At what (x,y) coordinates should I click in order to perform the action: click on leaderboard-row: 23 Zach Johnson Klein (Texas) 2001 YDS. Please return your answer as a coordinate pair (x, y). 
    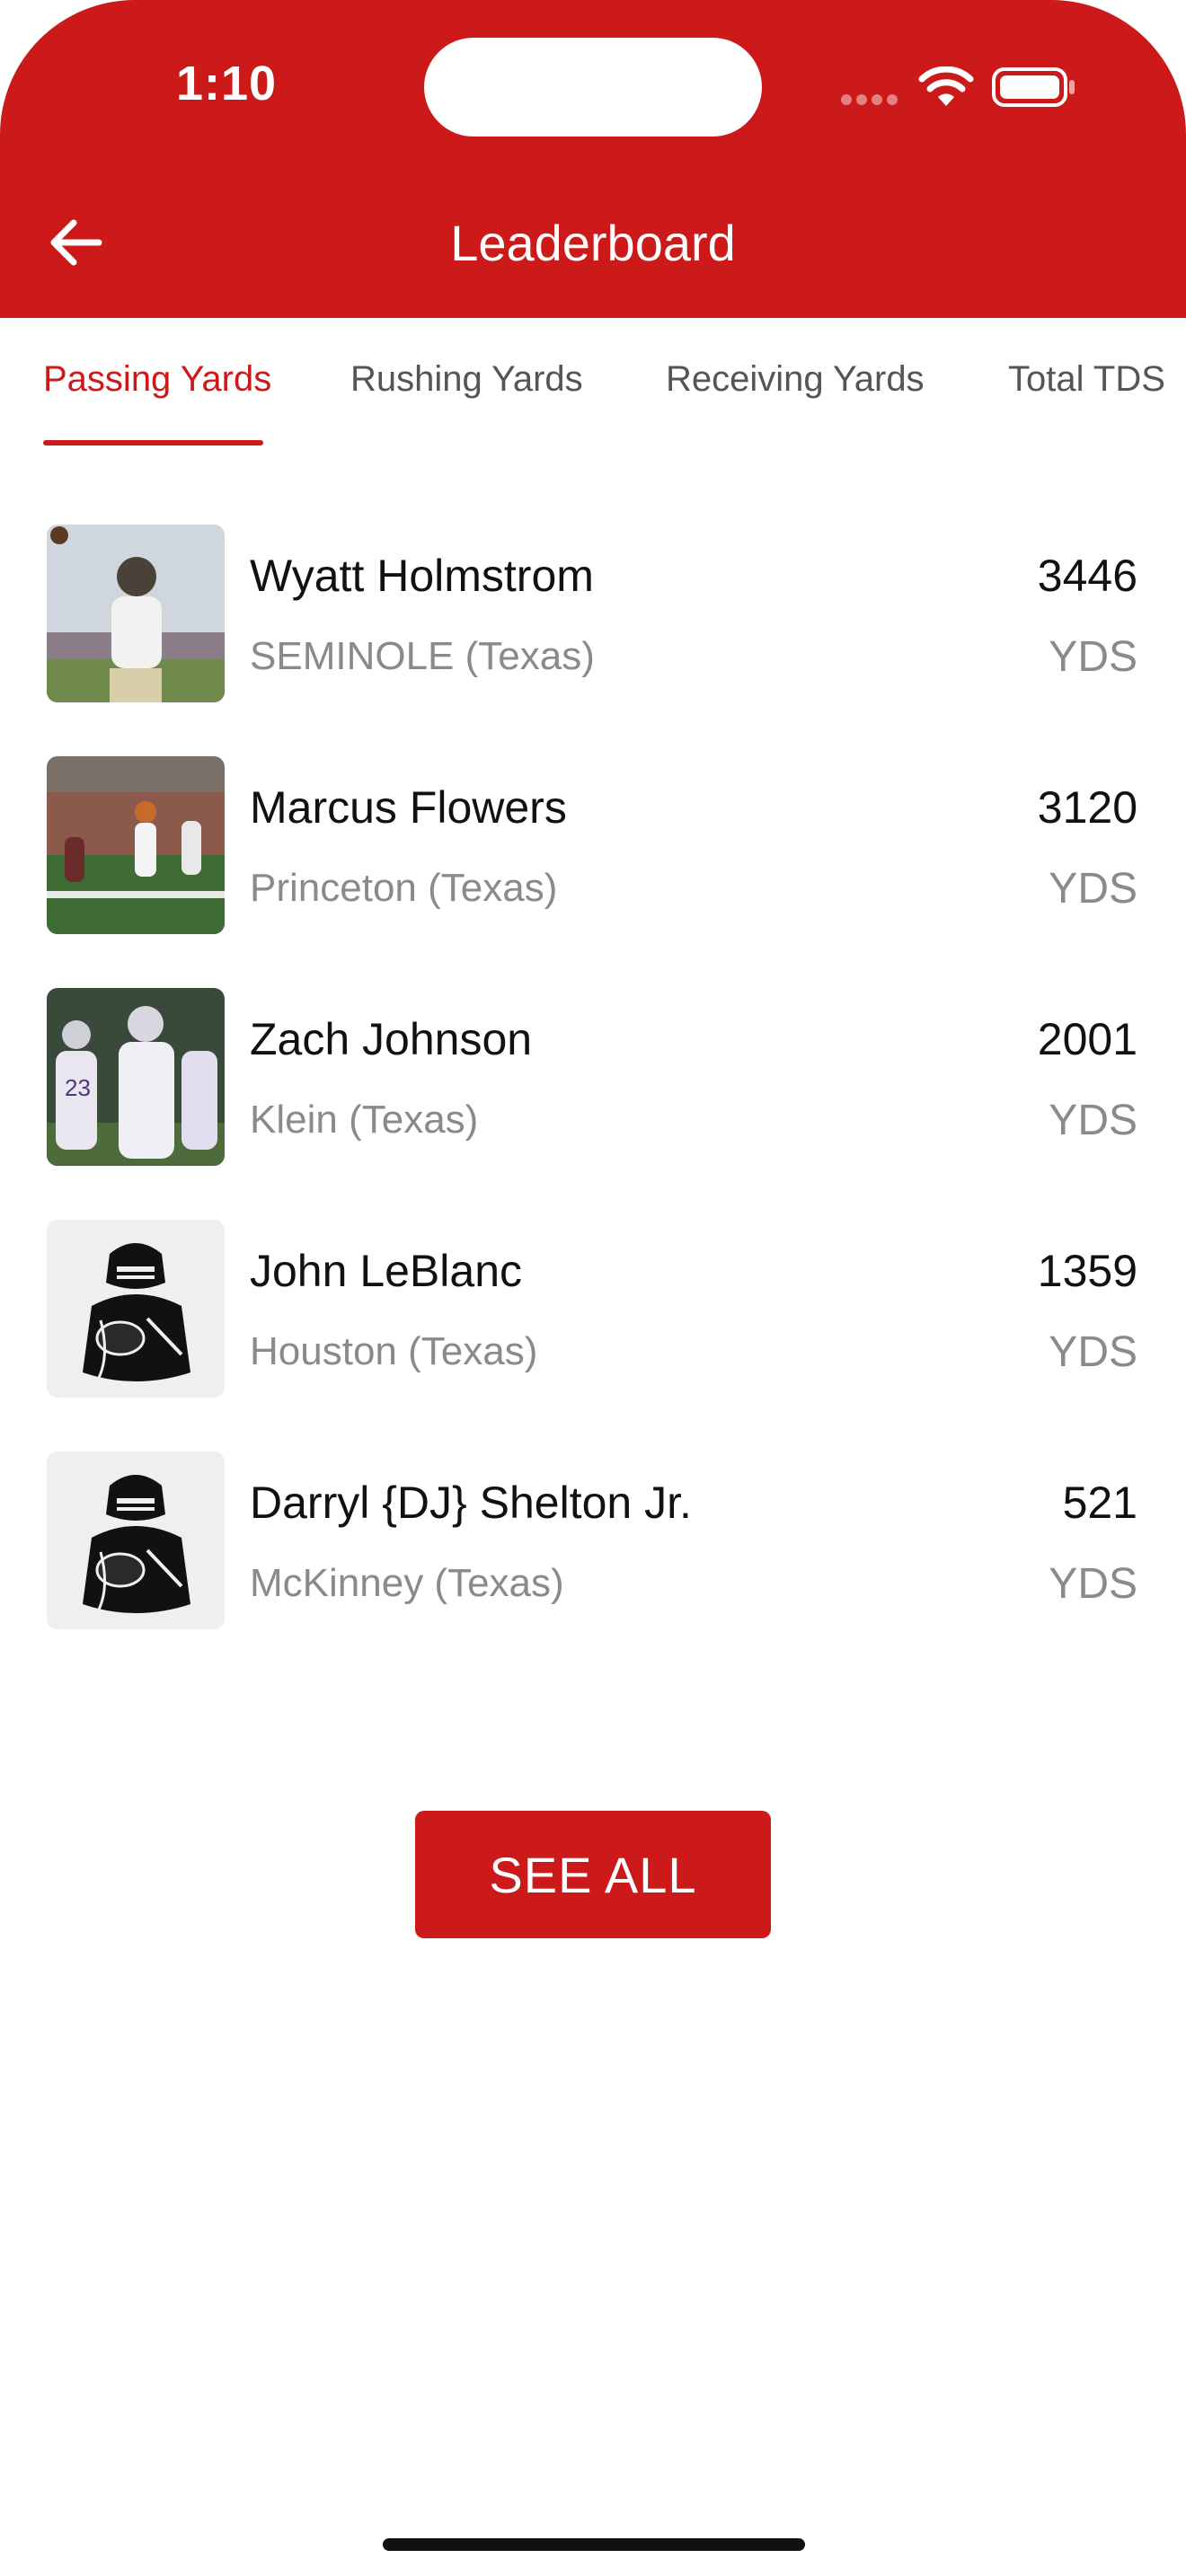
    Looking at the image, I should click on (593, 1078).